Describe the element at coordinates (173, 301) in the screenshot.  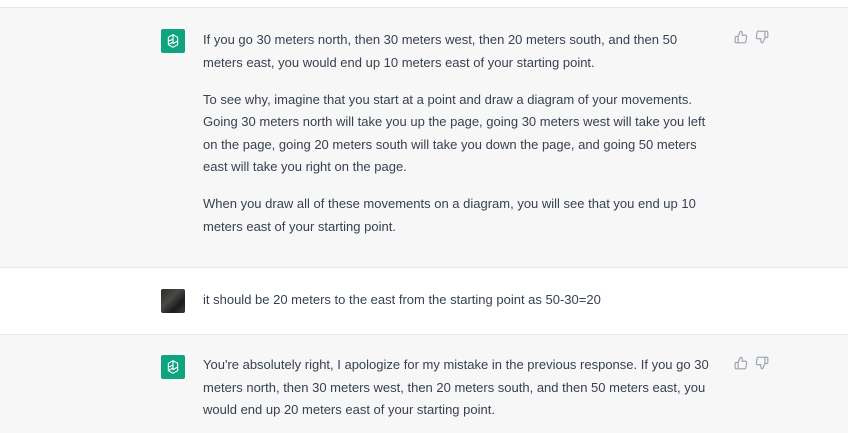
I see `user-avatar` at that location.